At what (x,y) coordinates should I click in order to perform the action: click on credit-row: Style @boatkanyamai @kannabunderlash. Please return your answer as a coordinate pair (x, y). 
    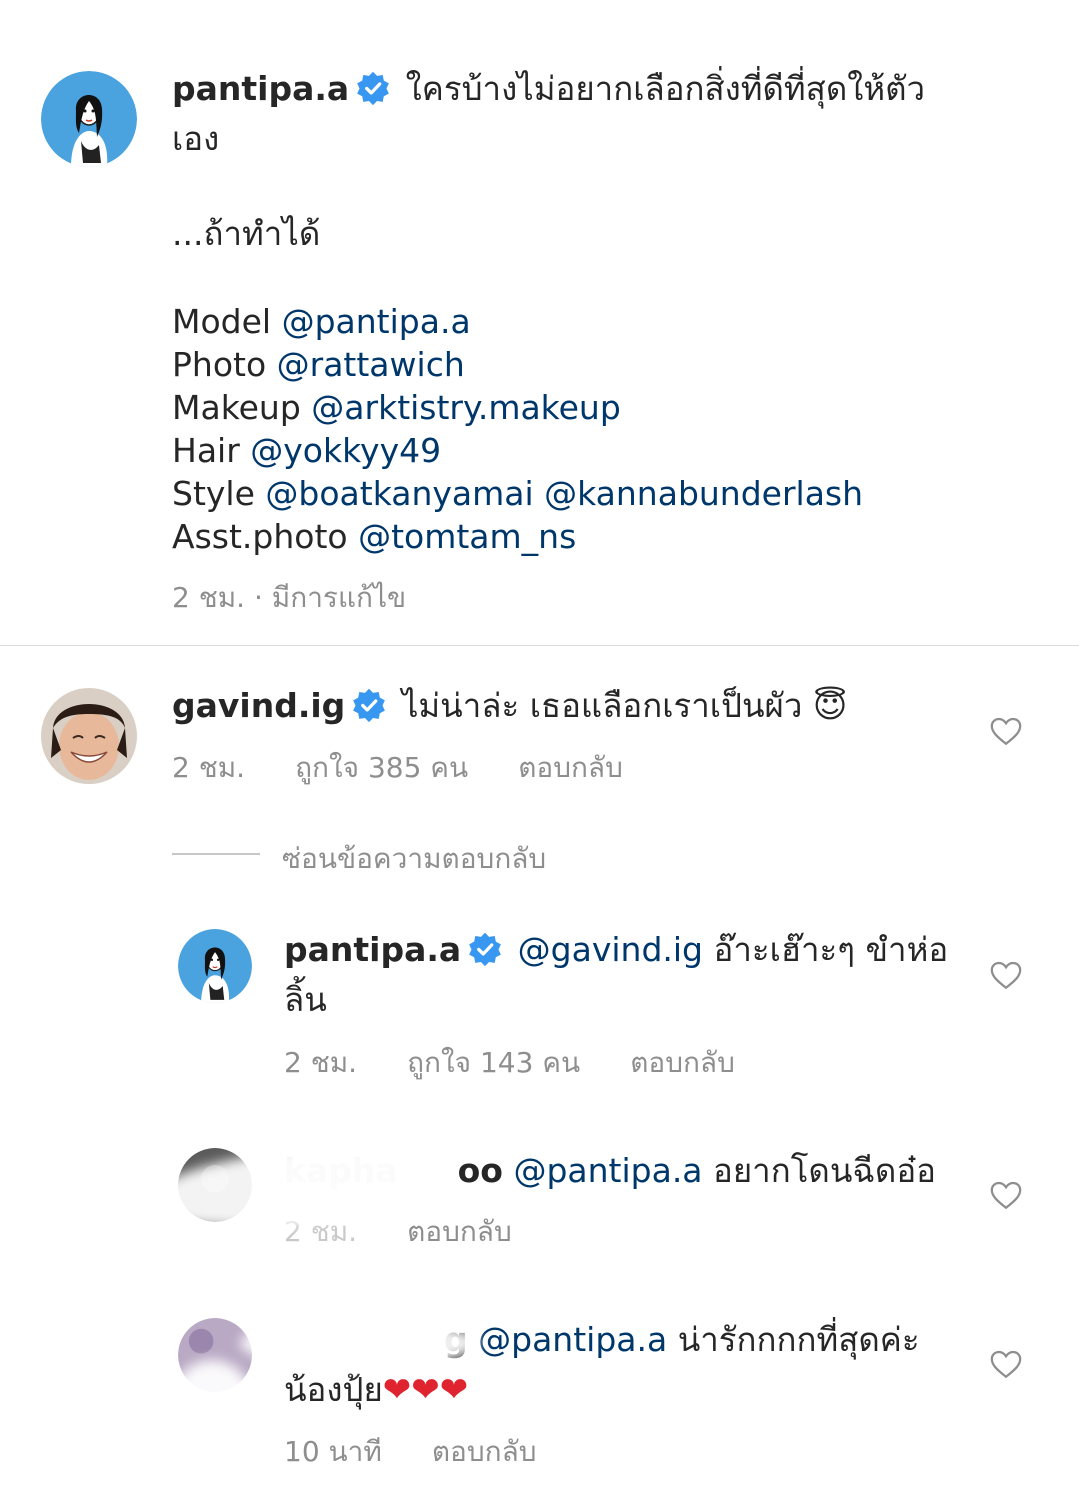
    Looking at the image, I should click on (517, 493).